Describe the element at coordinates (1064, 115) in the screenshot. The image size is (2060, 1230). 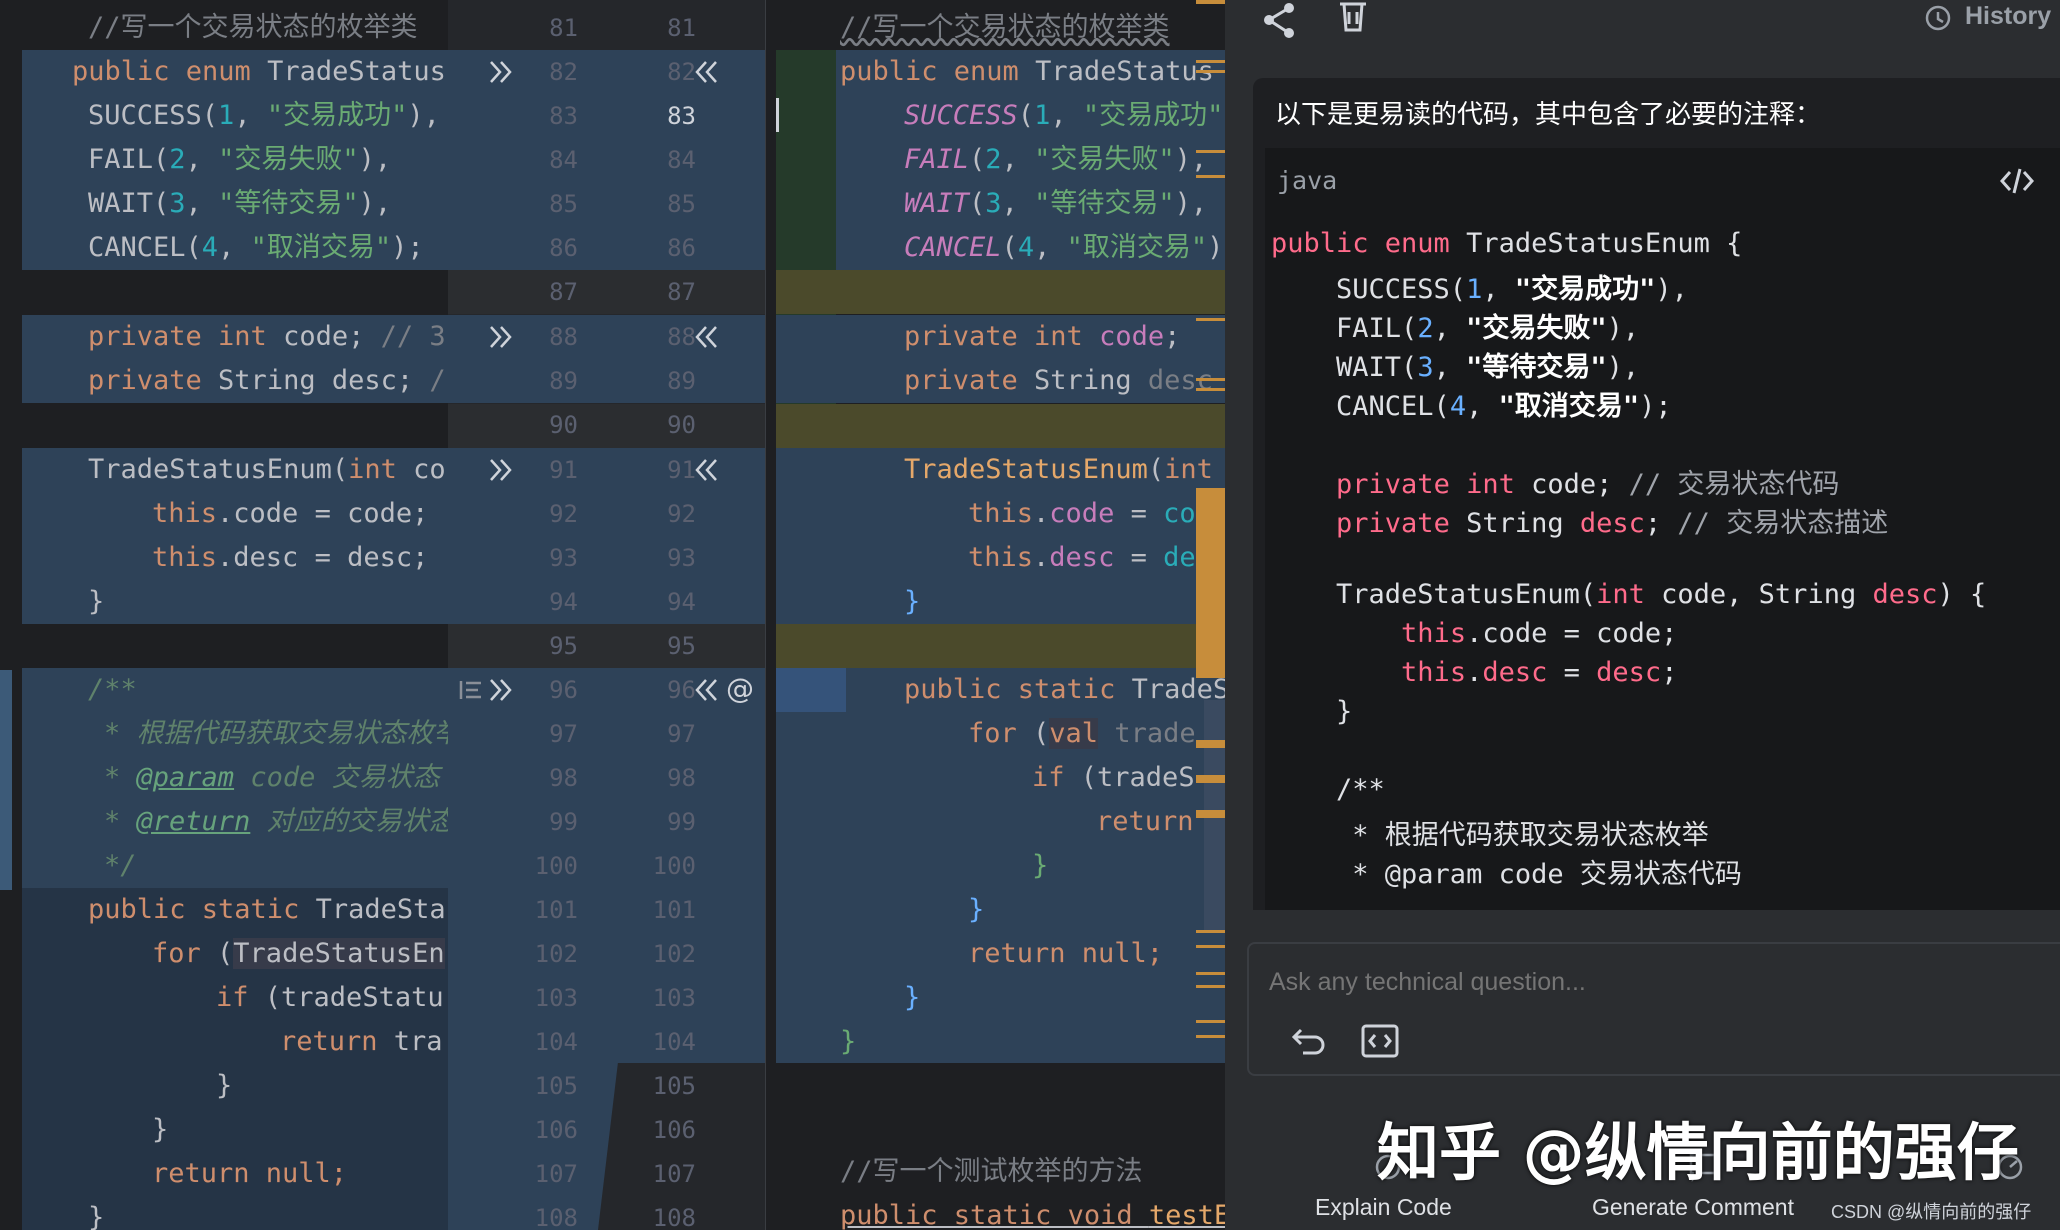
I see `code-line: SUCCESS(1, "交易成功")` at that location.